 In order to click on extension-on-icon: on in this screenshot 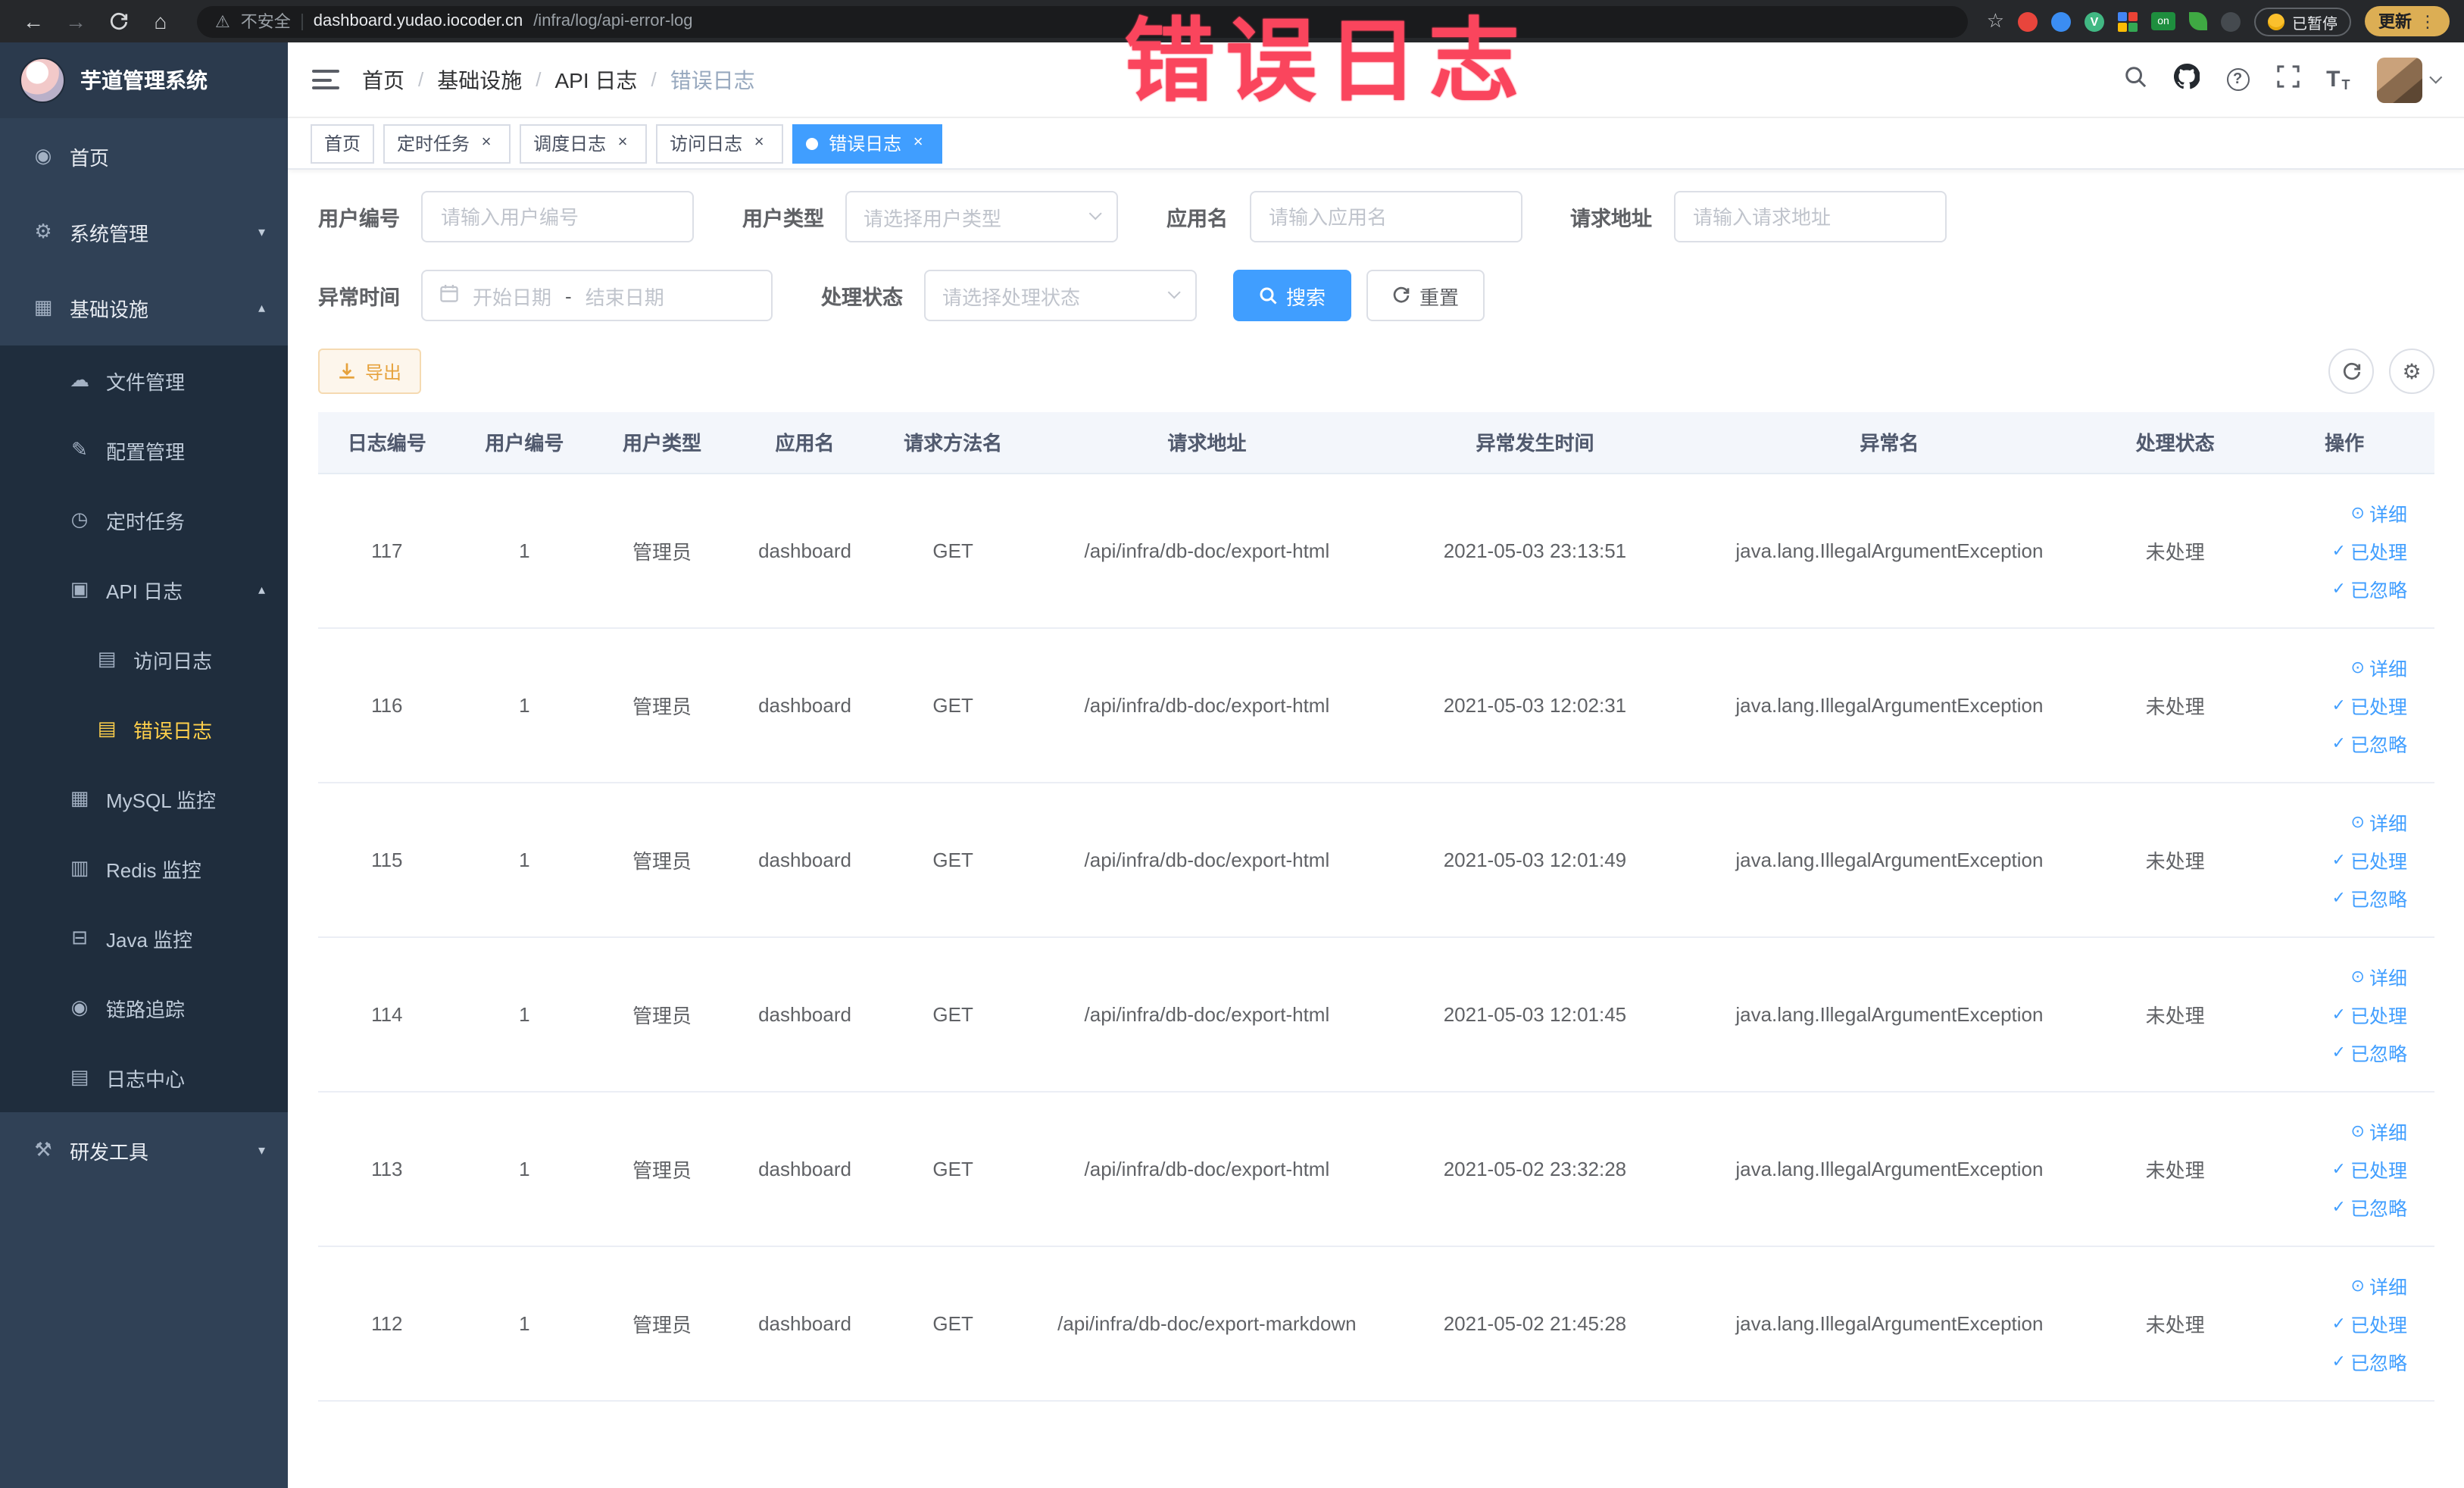, I will do `click(2163, 21)`.